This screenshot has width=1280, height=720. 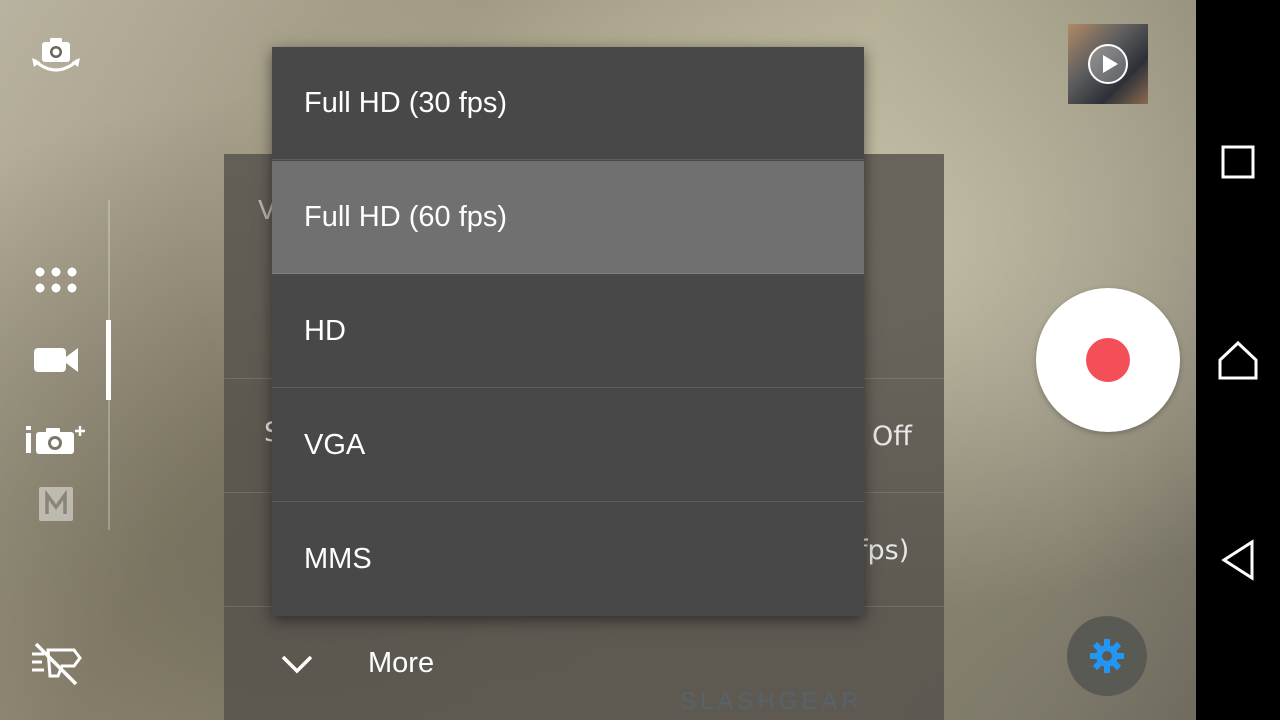 I want to click on back-triangle-icon, so click(x=1237, y=560).